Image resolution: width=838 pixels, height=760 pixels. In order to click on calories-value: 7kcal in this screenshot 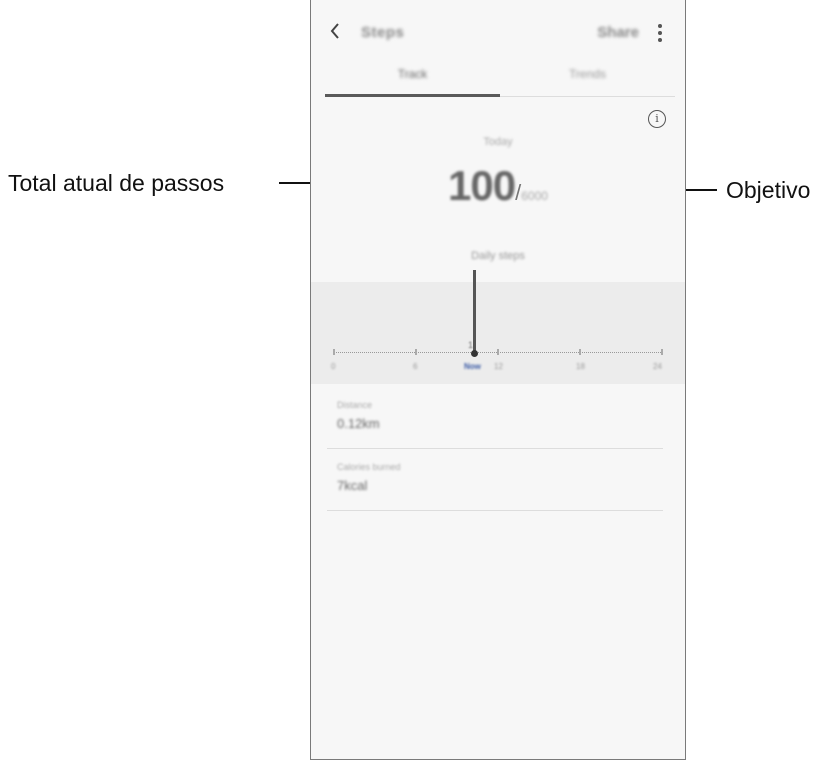, I will do `click(352, 485)`.